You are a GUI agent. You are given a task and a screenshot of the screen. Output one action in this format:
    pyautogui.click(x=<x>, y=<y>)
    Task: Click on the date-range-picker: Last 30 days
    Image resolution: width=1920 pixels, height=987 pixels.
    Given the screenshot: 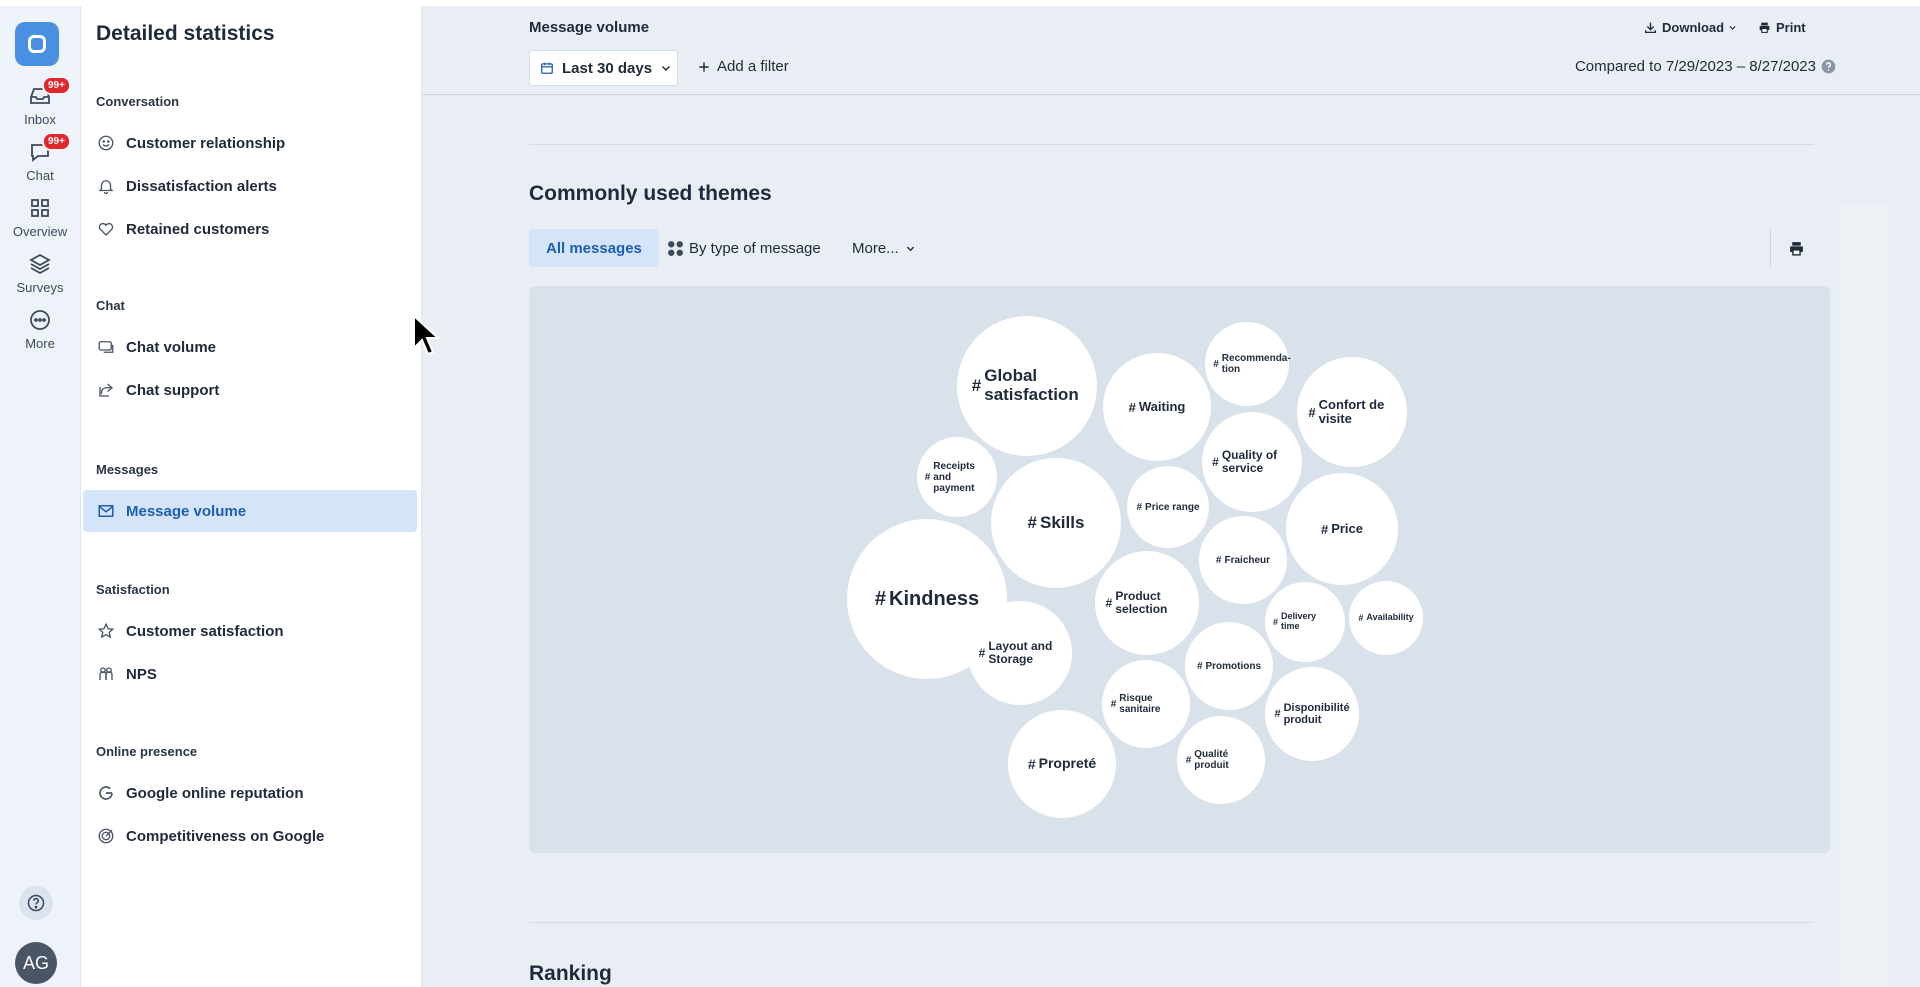 What is the action you would take?
    pyautogui.click(x=603, y=68)
    